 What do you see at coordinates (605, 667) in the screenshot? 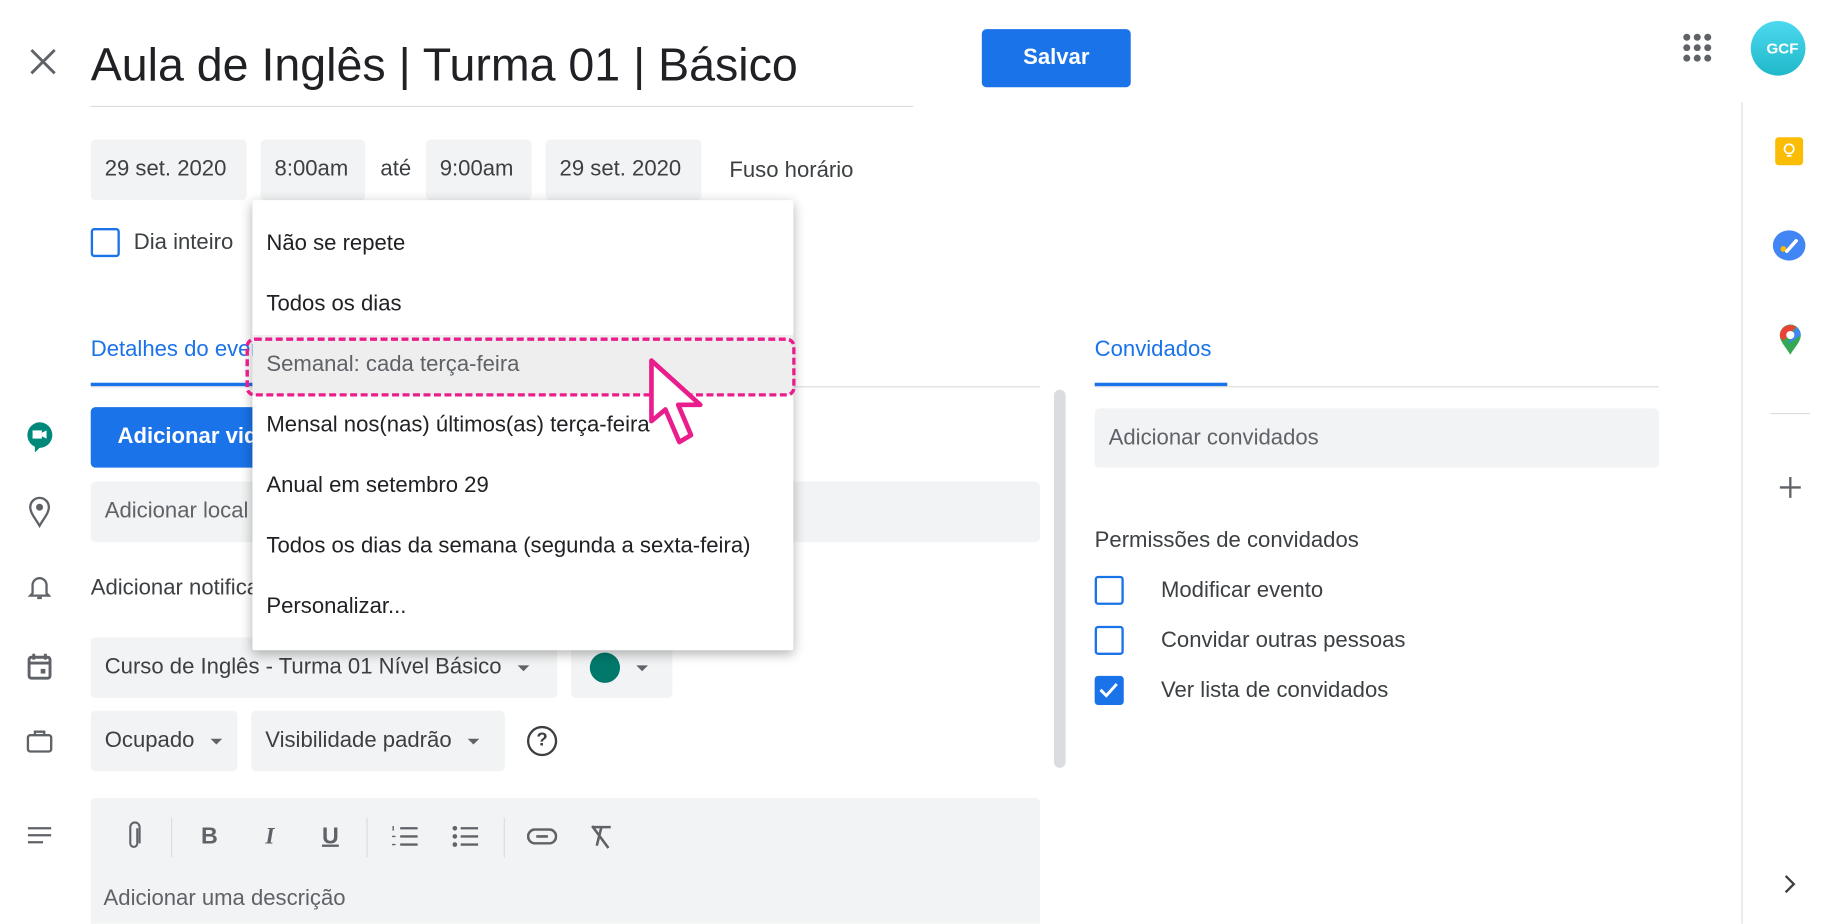
I see `color-swatch` at bounding box center [605, 667].